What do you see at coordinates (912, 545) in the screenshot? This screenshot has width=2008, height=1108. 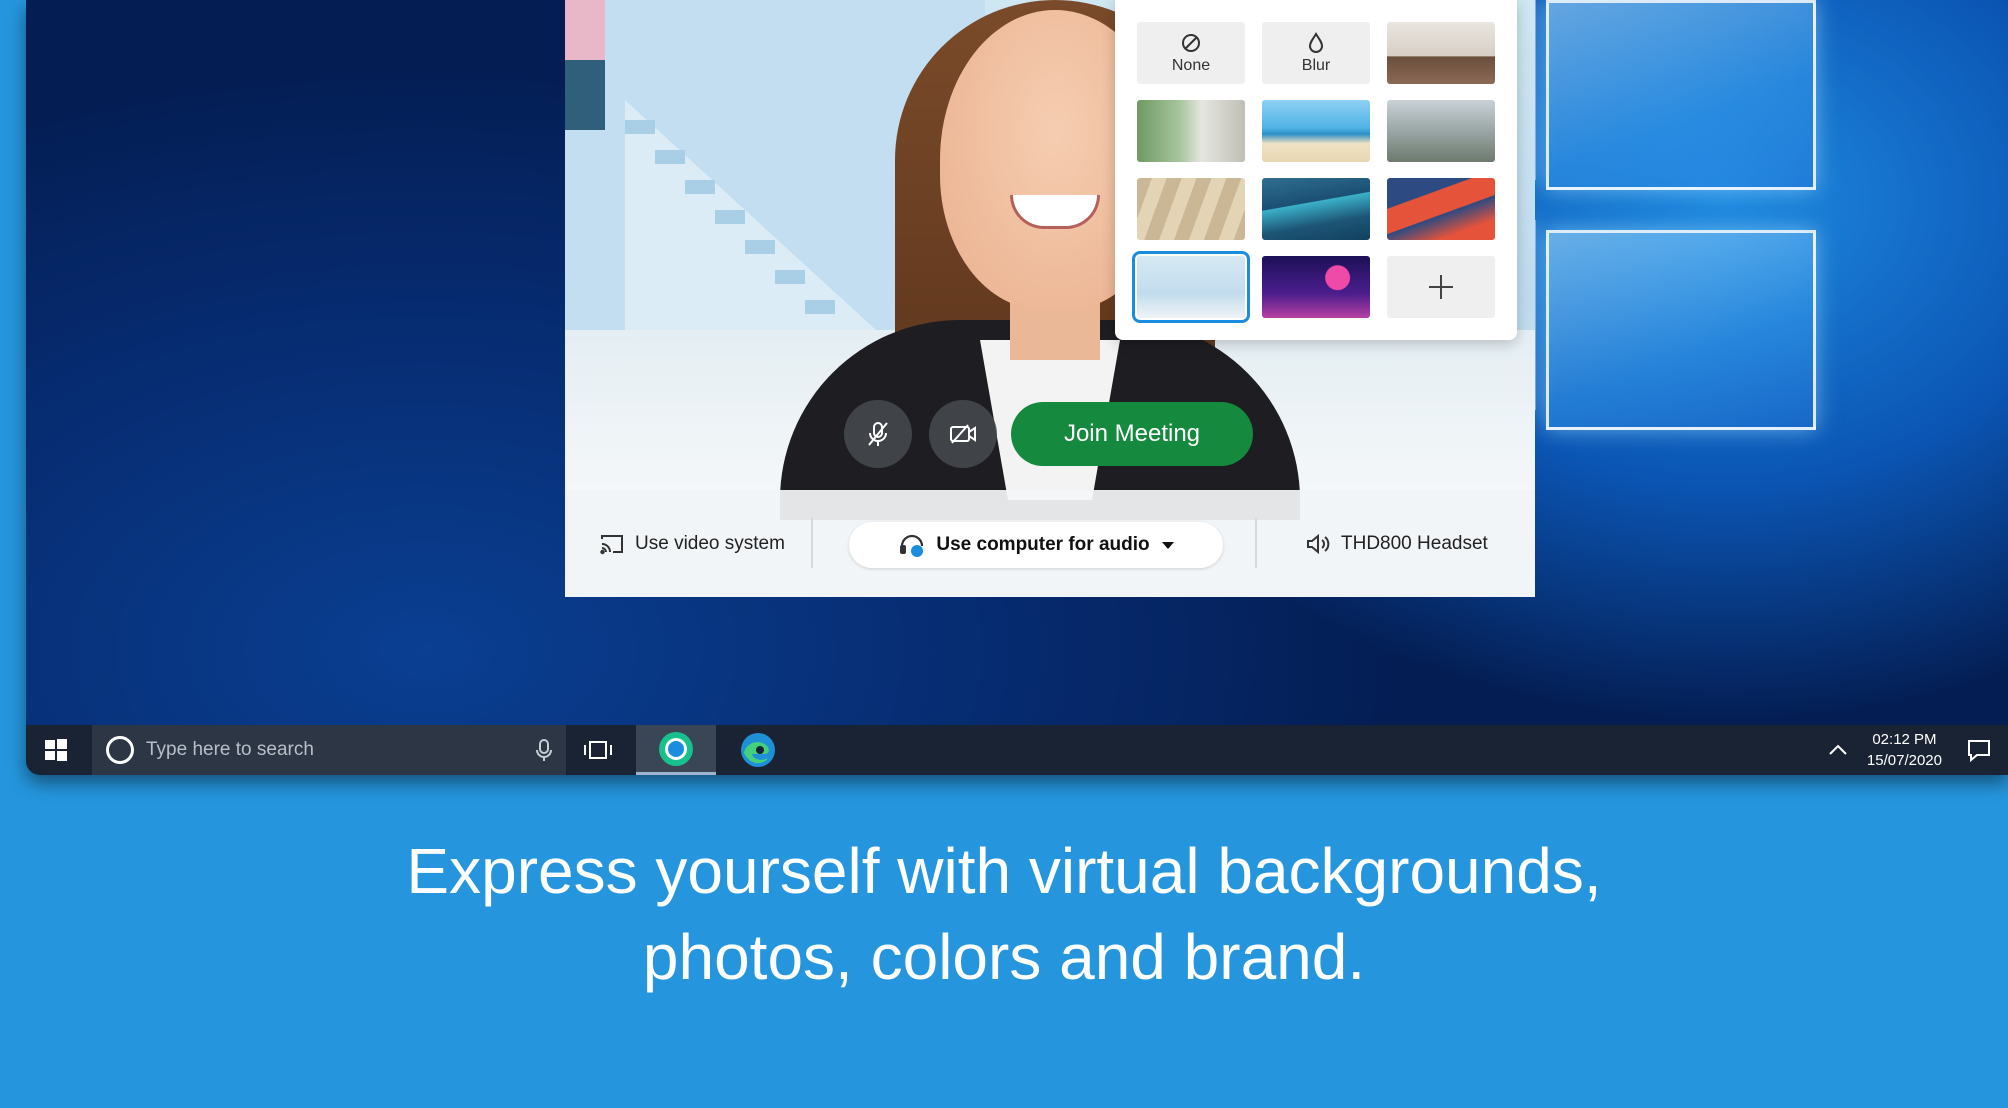 I see `headset-icon` at bounding box center [912, 545].